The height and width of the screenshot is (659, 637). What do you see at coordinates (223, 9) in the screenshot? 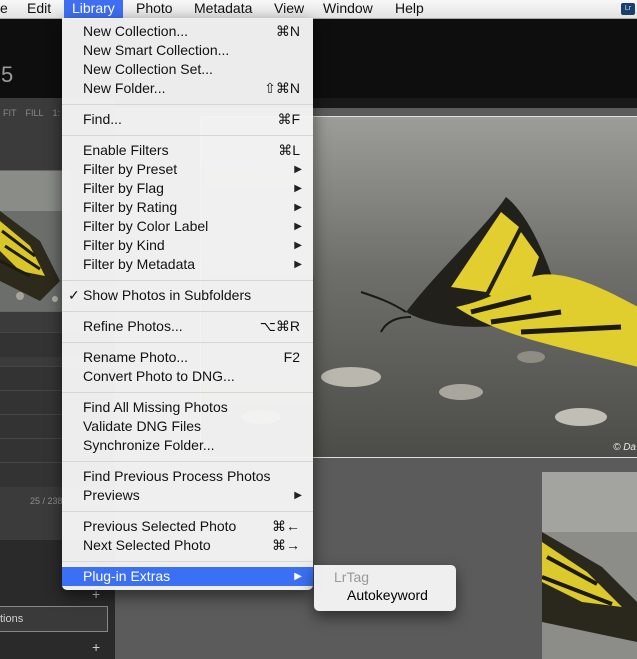
I see `menu-metadata: Metadata` at bounding box center [223, 9].